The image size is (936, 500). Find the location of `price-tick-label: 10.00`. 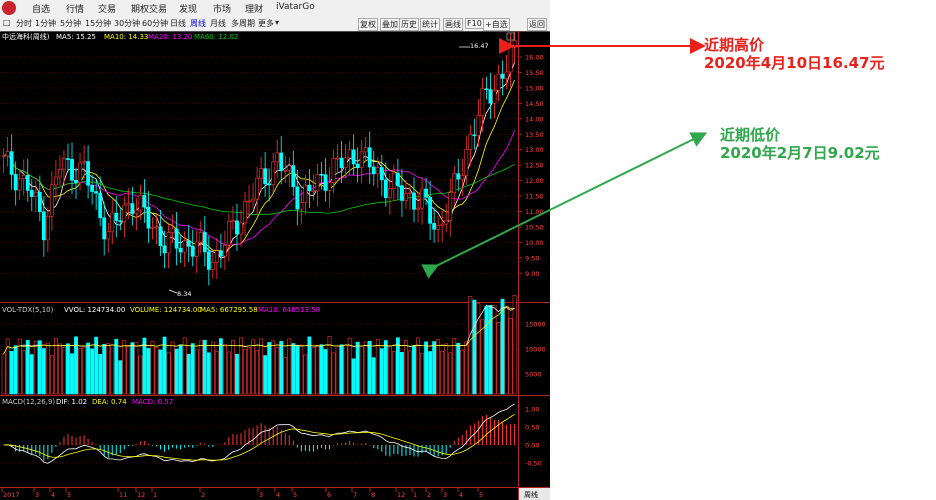

price-tick-label: 10.00 is located at coordinates (534, 243).